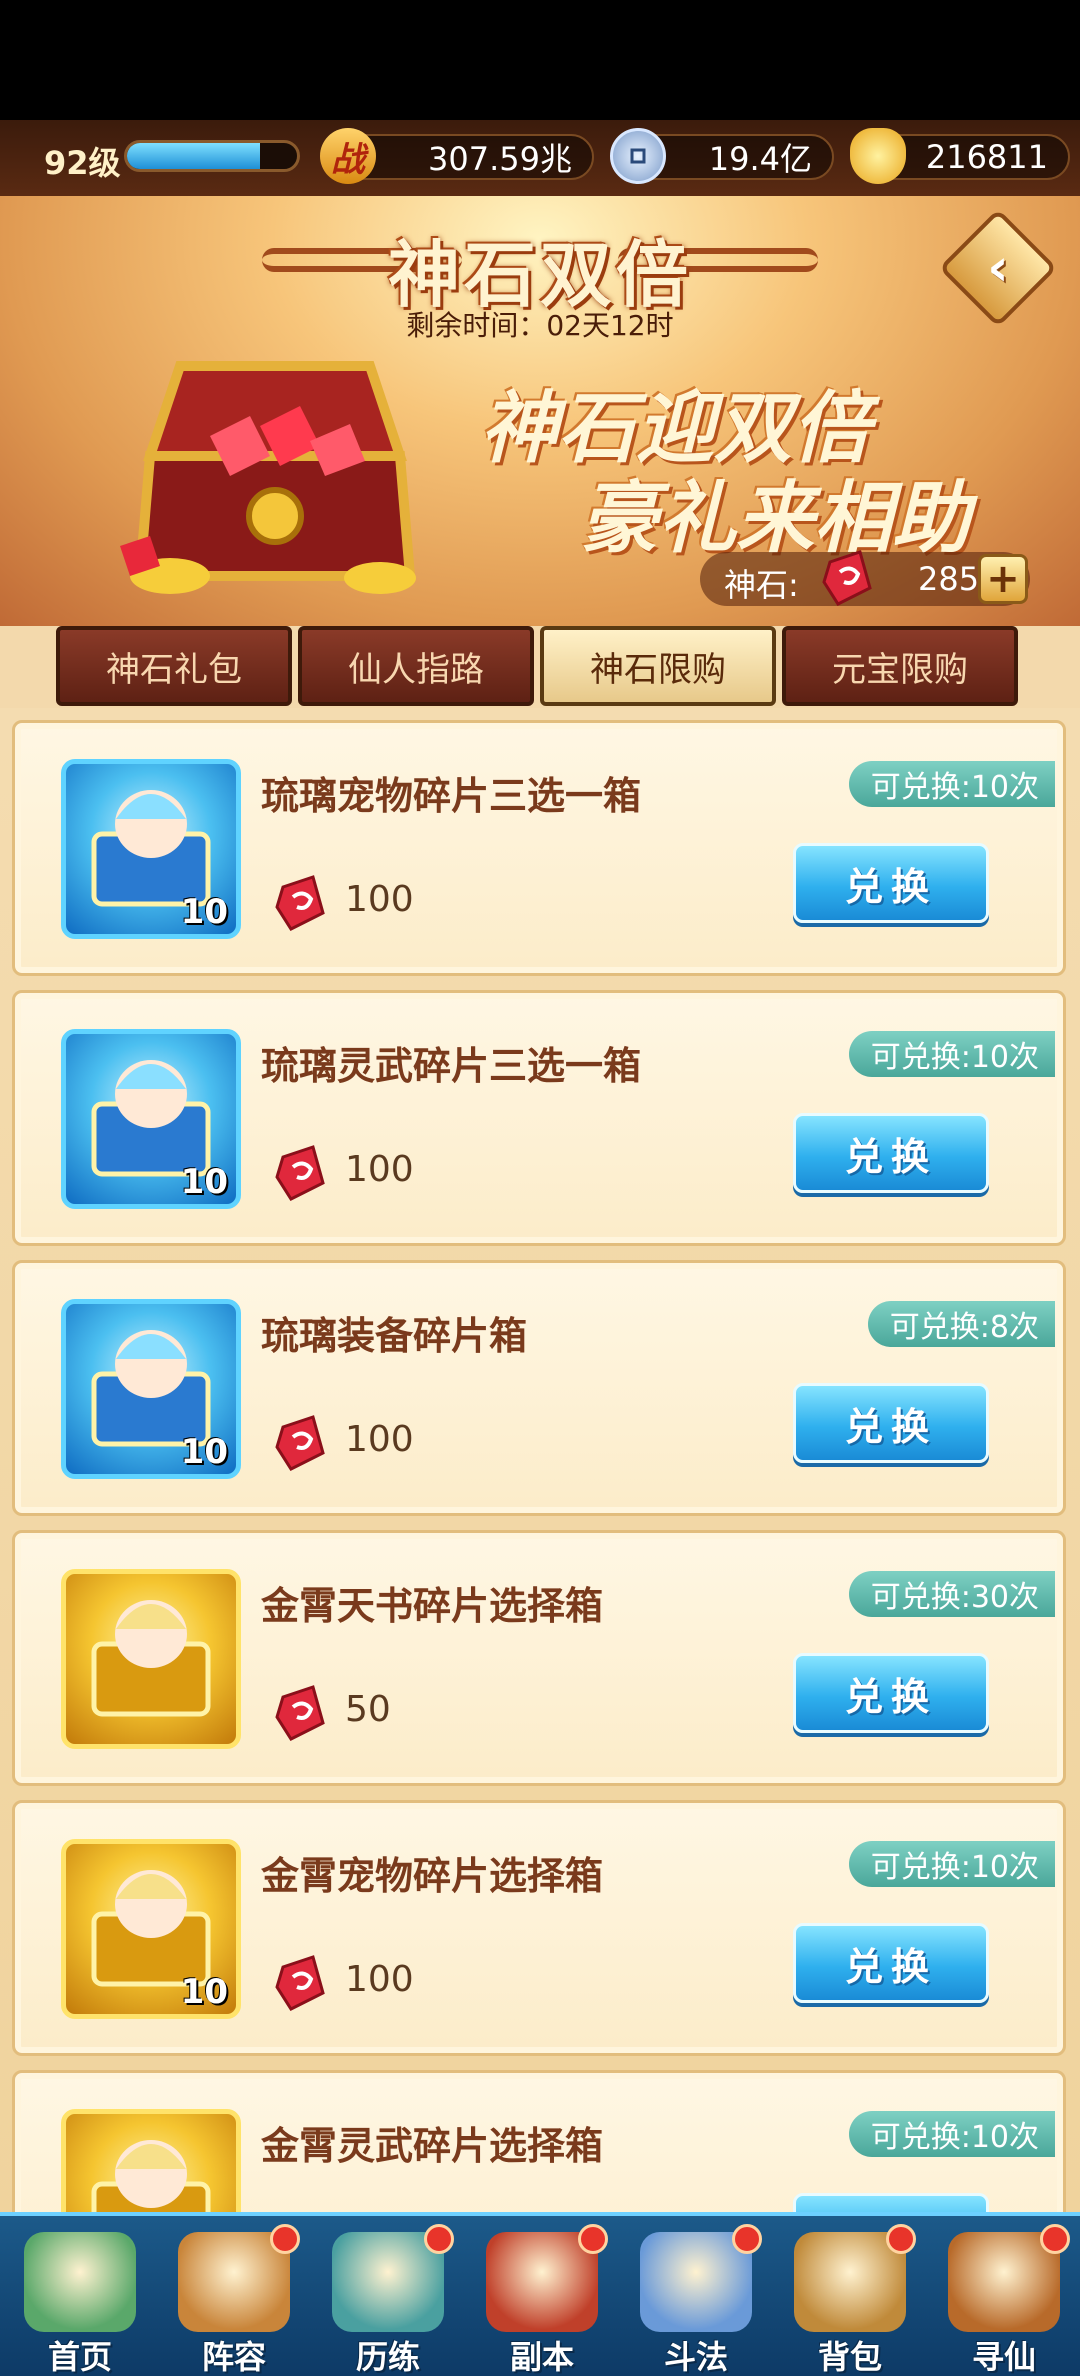  I want to click on treasure-chest-icon, so click(268, 477).